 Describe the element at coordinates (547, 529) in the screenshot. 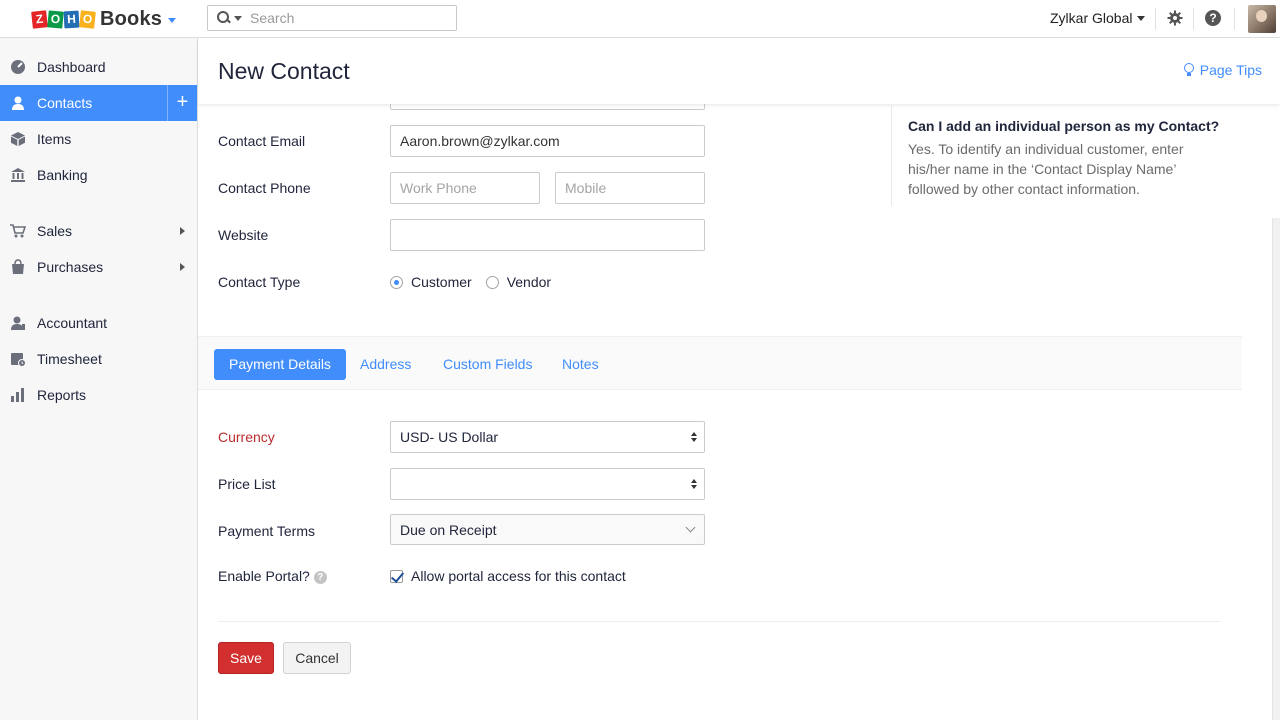

I see `payment-terms-select: Due on Receipt` at that location.